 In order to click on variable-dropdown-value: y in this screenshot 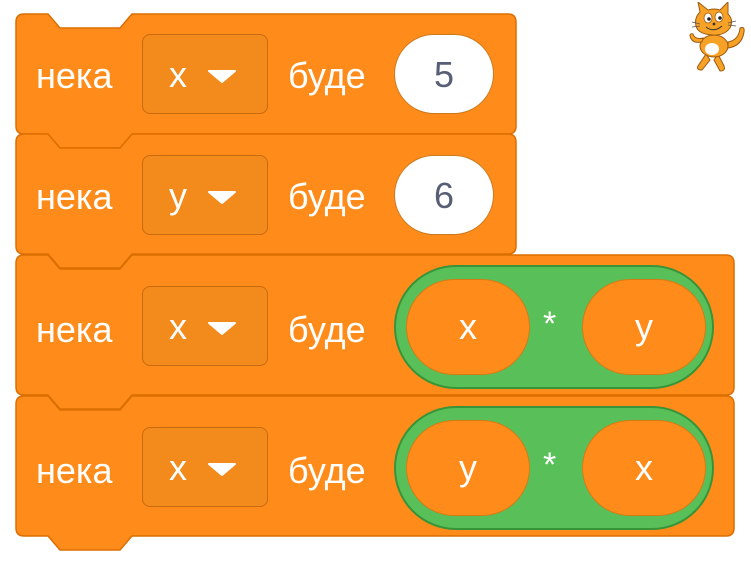, I will do `click(178, 195)`.